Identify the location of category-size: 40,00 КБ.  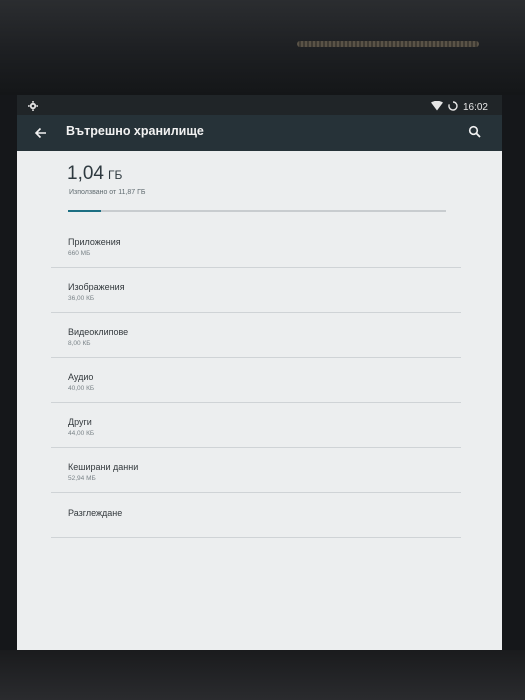
(81, 388).